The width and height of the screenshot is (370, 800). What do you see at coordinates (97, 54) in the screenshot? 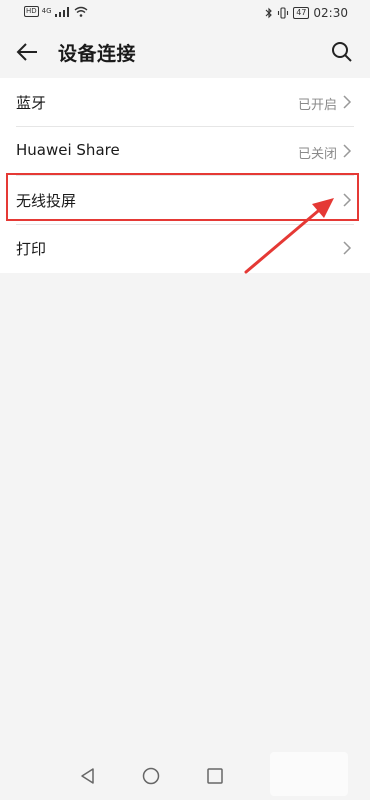
I see `page-title: 设备连接` at bounding box center [97, 54].